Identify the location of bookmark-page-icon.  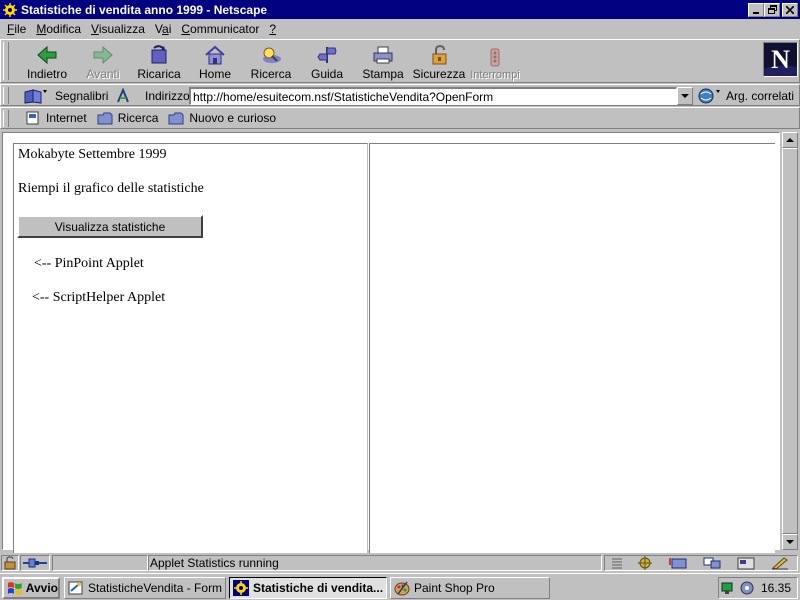
(32, 118).